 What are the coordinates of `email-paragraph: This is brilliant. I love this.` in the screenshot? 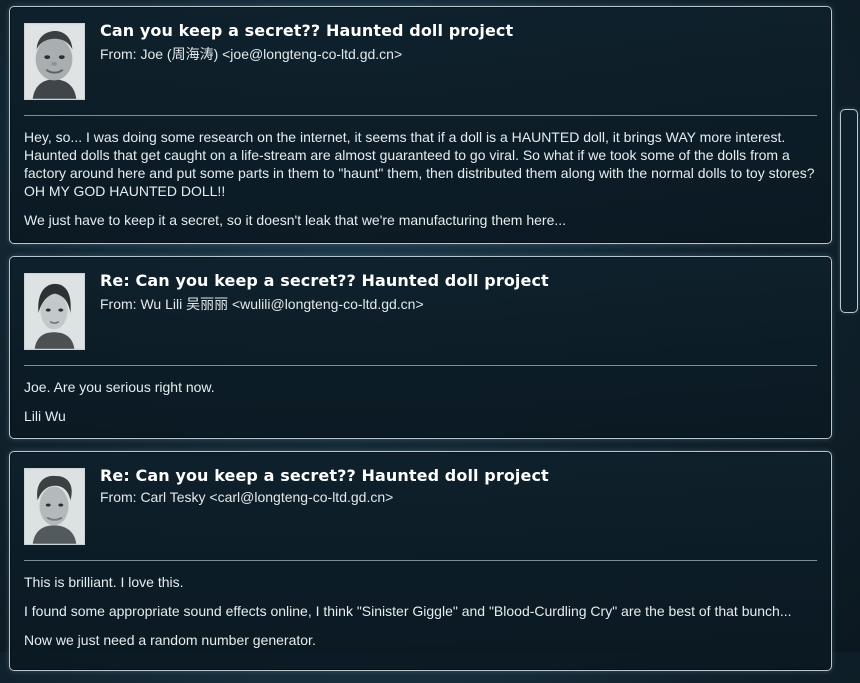 It's located at (104, 582).